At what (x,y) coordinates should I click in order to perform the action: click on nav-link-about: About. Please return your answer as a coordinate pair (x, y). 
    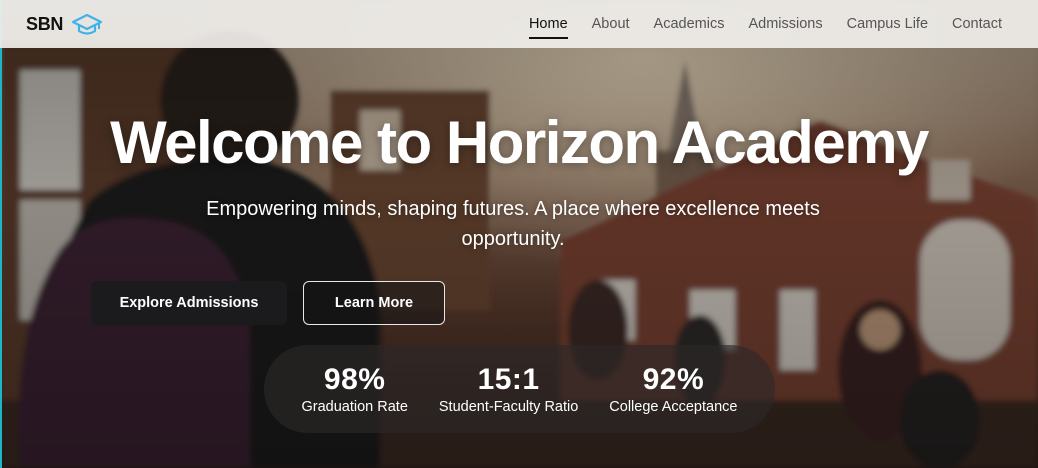
    Looking at the image, I should click on (611, 24).